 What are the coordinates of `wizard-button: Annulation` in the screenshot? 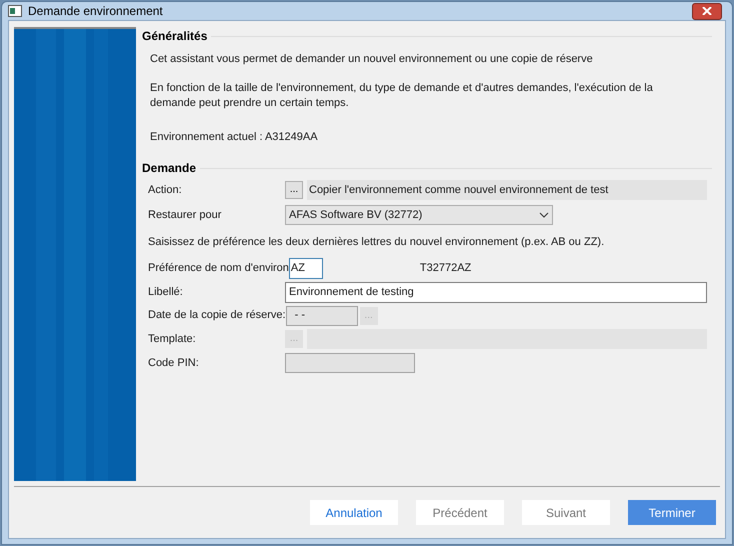 It's located at (354, 512).